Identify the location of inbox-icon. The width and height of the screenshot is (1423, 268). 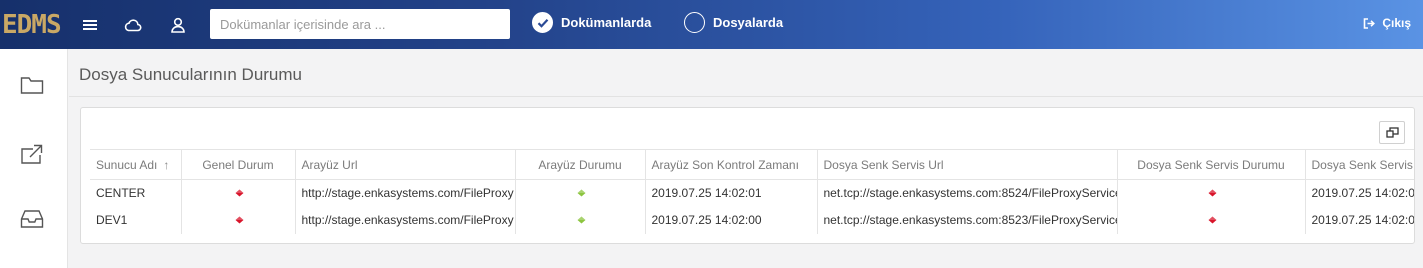
(32, 219).